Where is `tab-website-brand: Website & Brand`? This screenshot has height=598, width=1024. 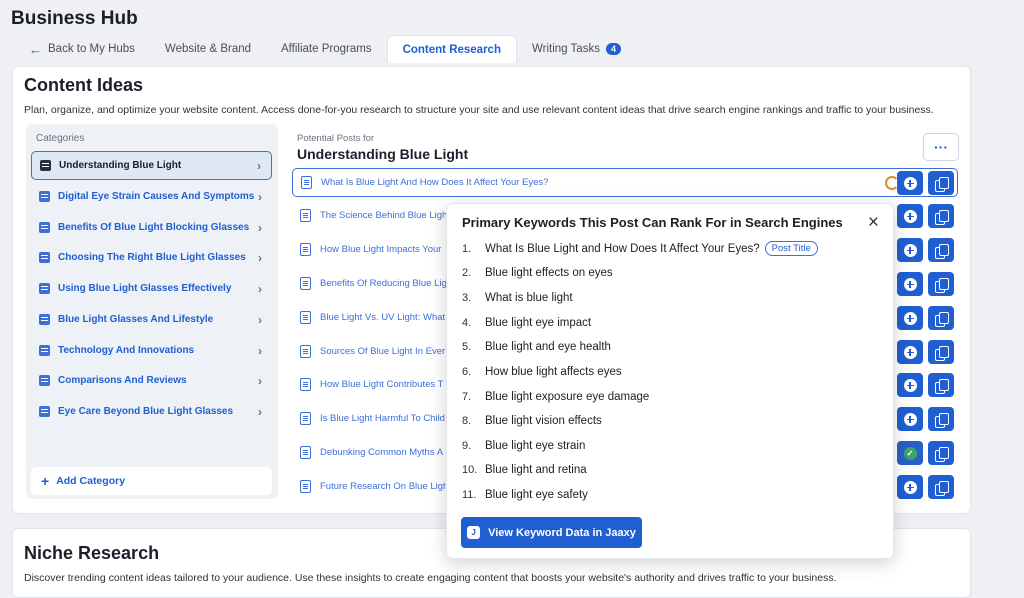
tab-website-brand: Website & Brand is located at coordinates (208, 49).